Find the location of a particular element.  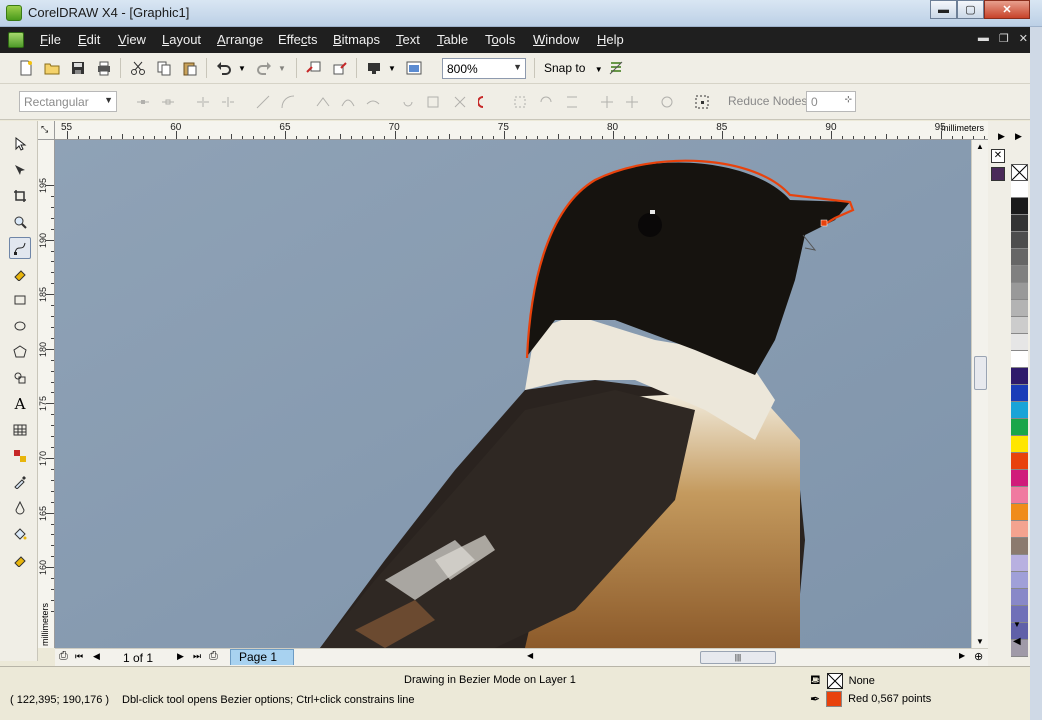

redo-icon is located at coordinates (264, 68).